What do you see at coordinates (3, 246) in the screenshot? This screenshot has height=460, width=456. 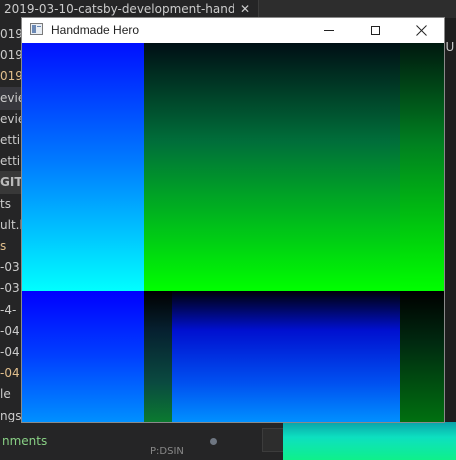 I see `explorer-item: s` at bounding box center [3, 246].